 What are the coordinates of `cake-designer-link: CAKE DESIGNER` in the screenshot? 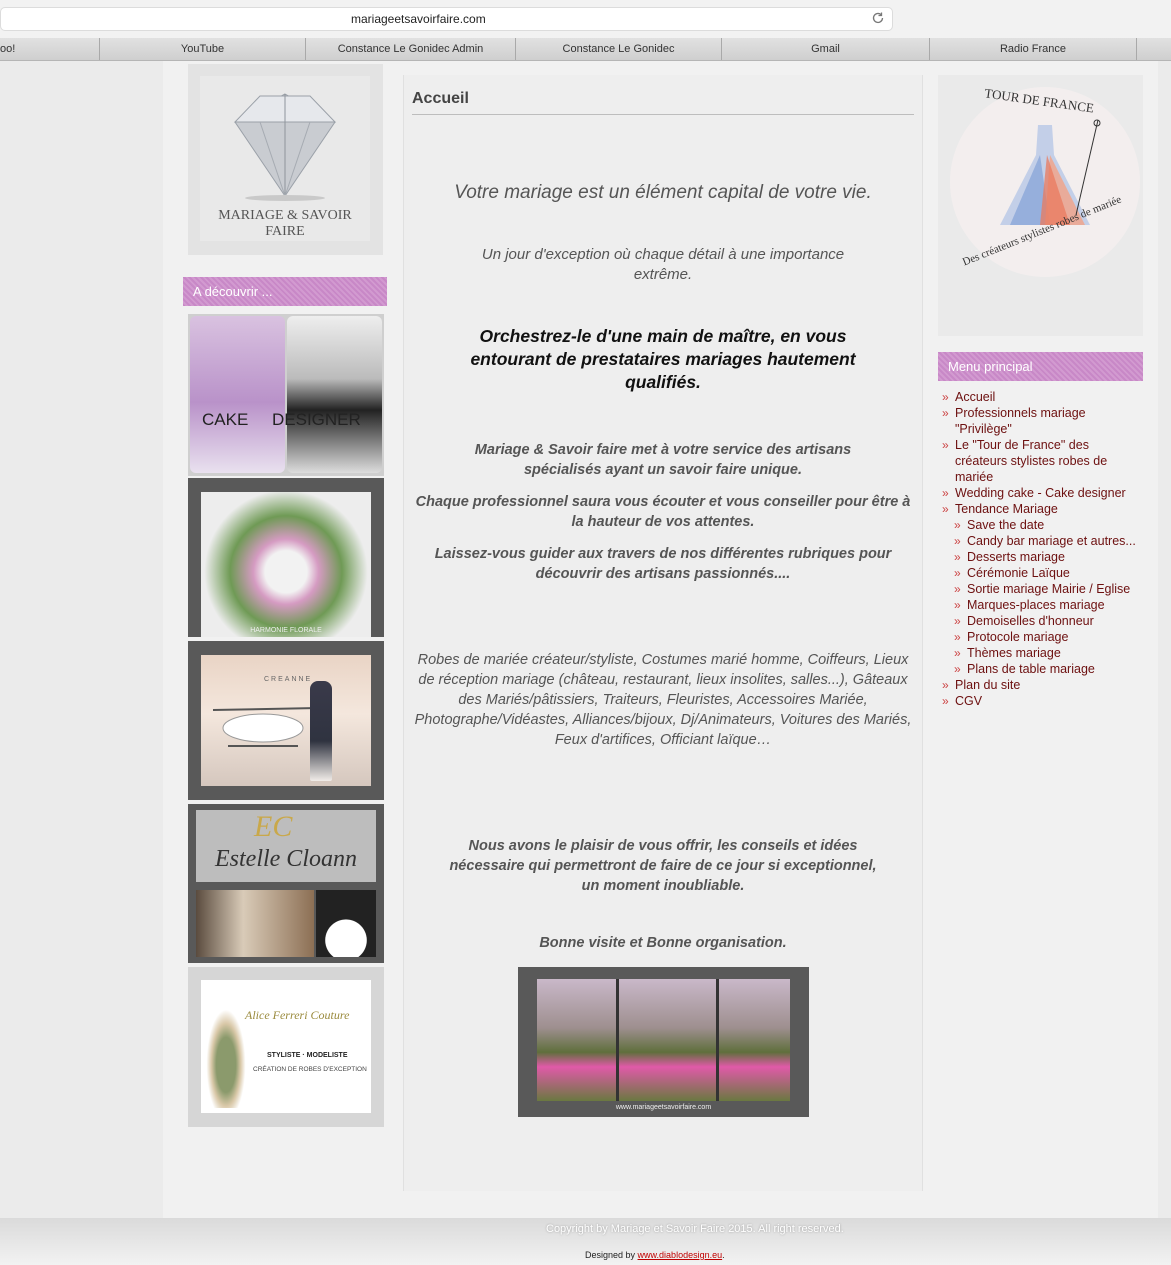 It's located at (286, 395).